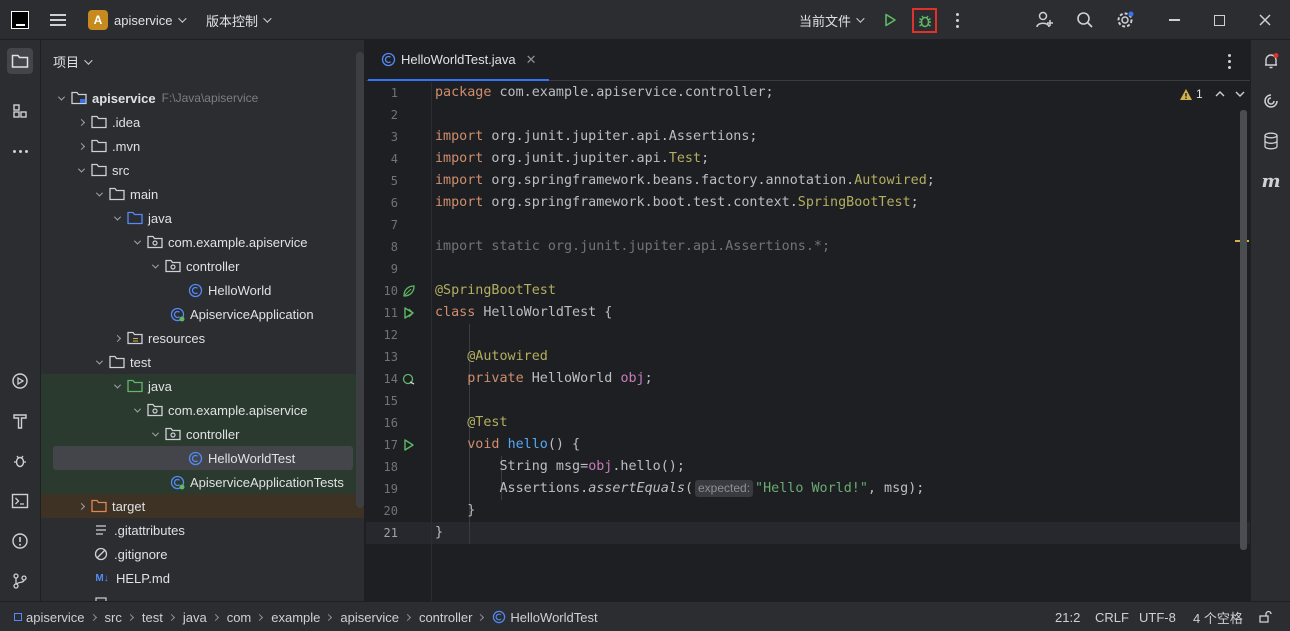 The width and height of the screenshot is (1290, 631). Describe the element at coordinates (445, 617) in the screenshot. I see `breadcrumb-item: controller` at that location.